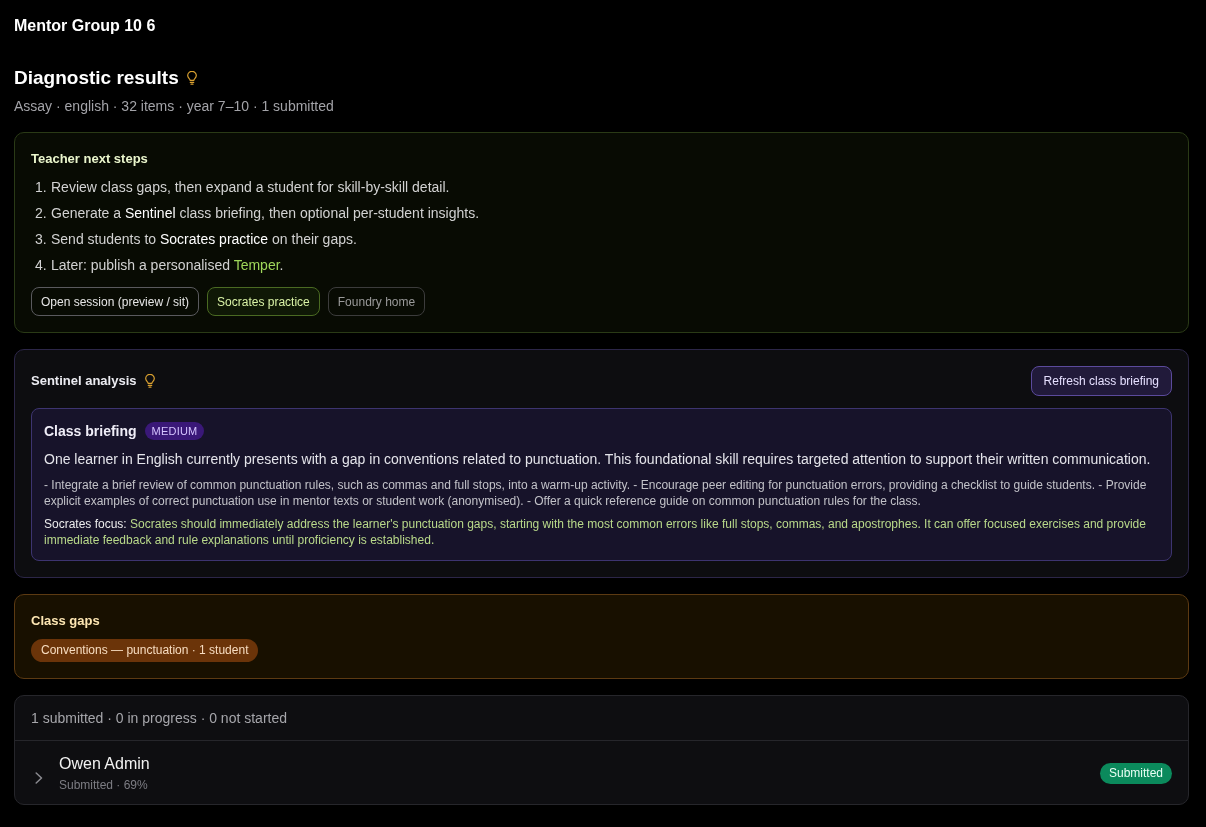  I want to click on step-number: 4., so click(41, 265).